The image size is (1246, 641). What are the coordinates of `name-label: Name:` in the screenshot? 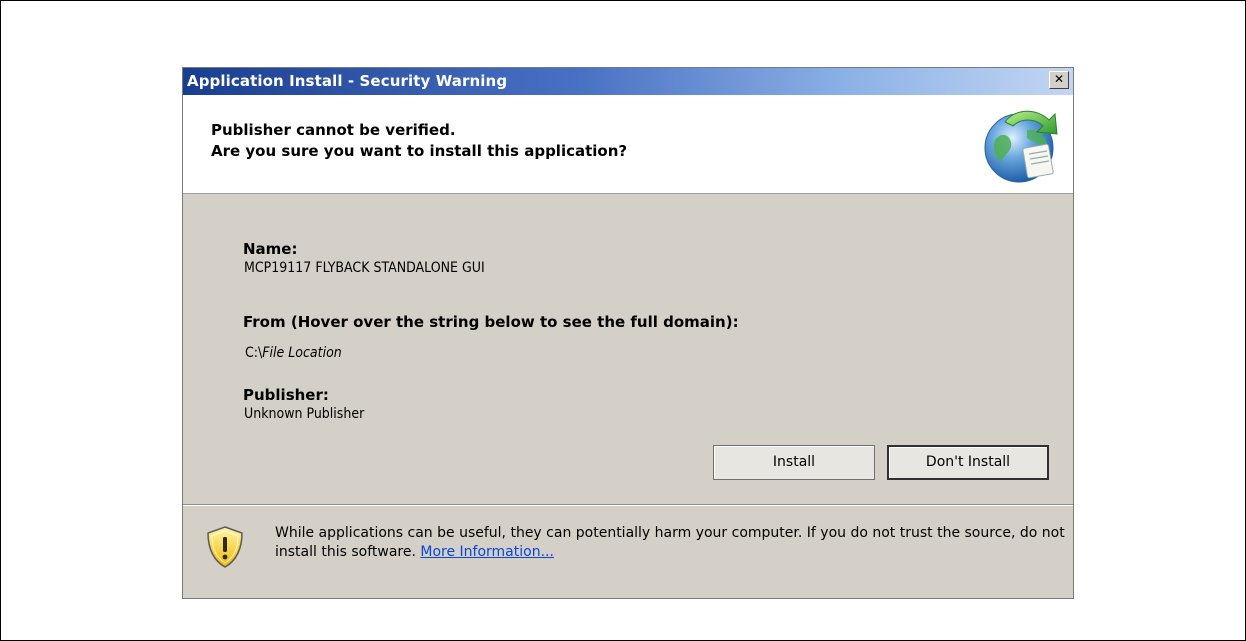 It's located at (270, 249).